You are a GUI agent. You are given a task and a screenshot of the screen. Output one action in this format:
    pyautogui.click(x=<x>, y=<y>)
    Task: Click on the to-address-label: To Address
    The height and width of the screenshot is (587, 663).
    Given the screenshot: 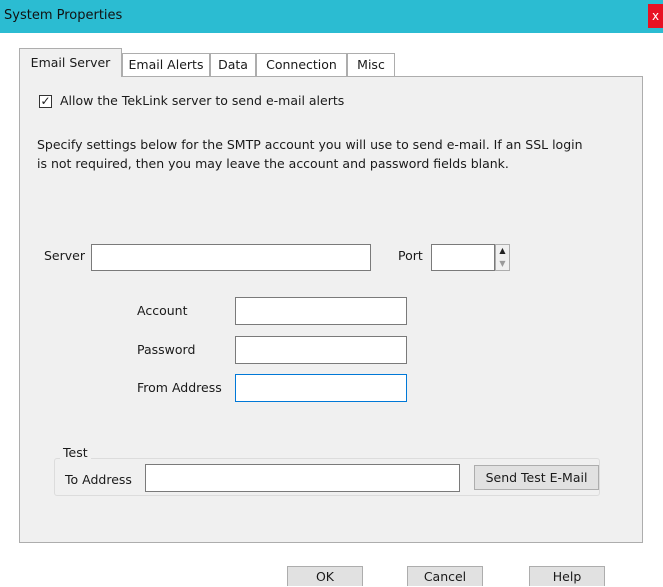 What is the action you would take?
    pyautogui.click(x=98, y=479)
    